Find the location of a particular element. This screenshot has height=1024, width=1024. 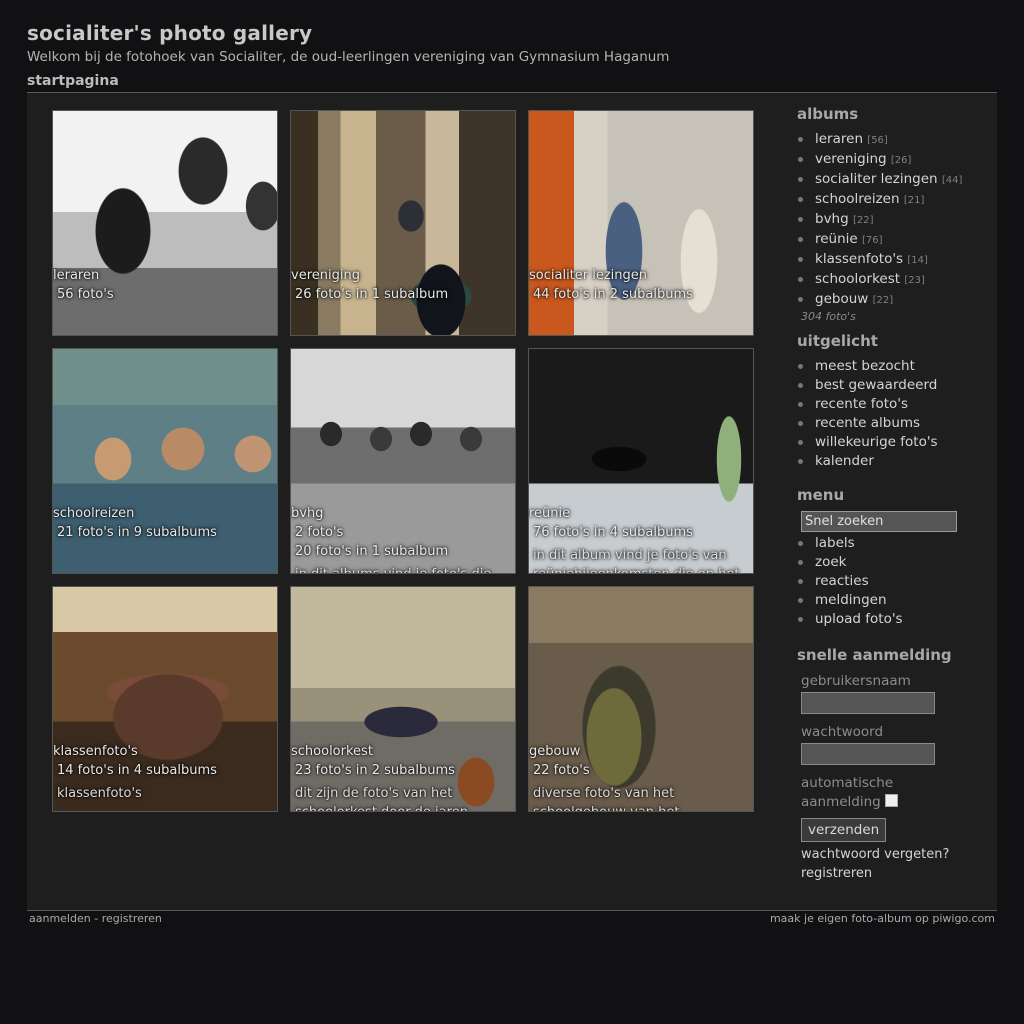

menu-comments: reacties is located at coordinates (892, 581).